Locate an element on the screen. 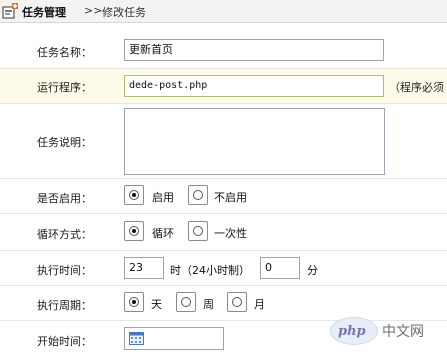 The width and height of the screenshot is (447, 362). program-row: 运行程序： dede-post.php （程序必须 is located at coordinates (223, 86).